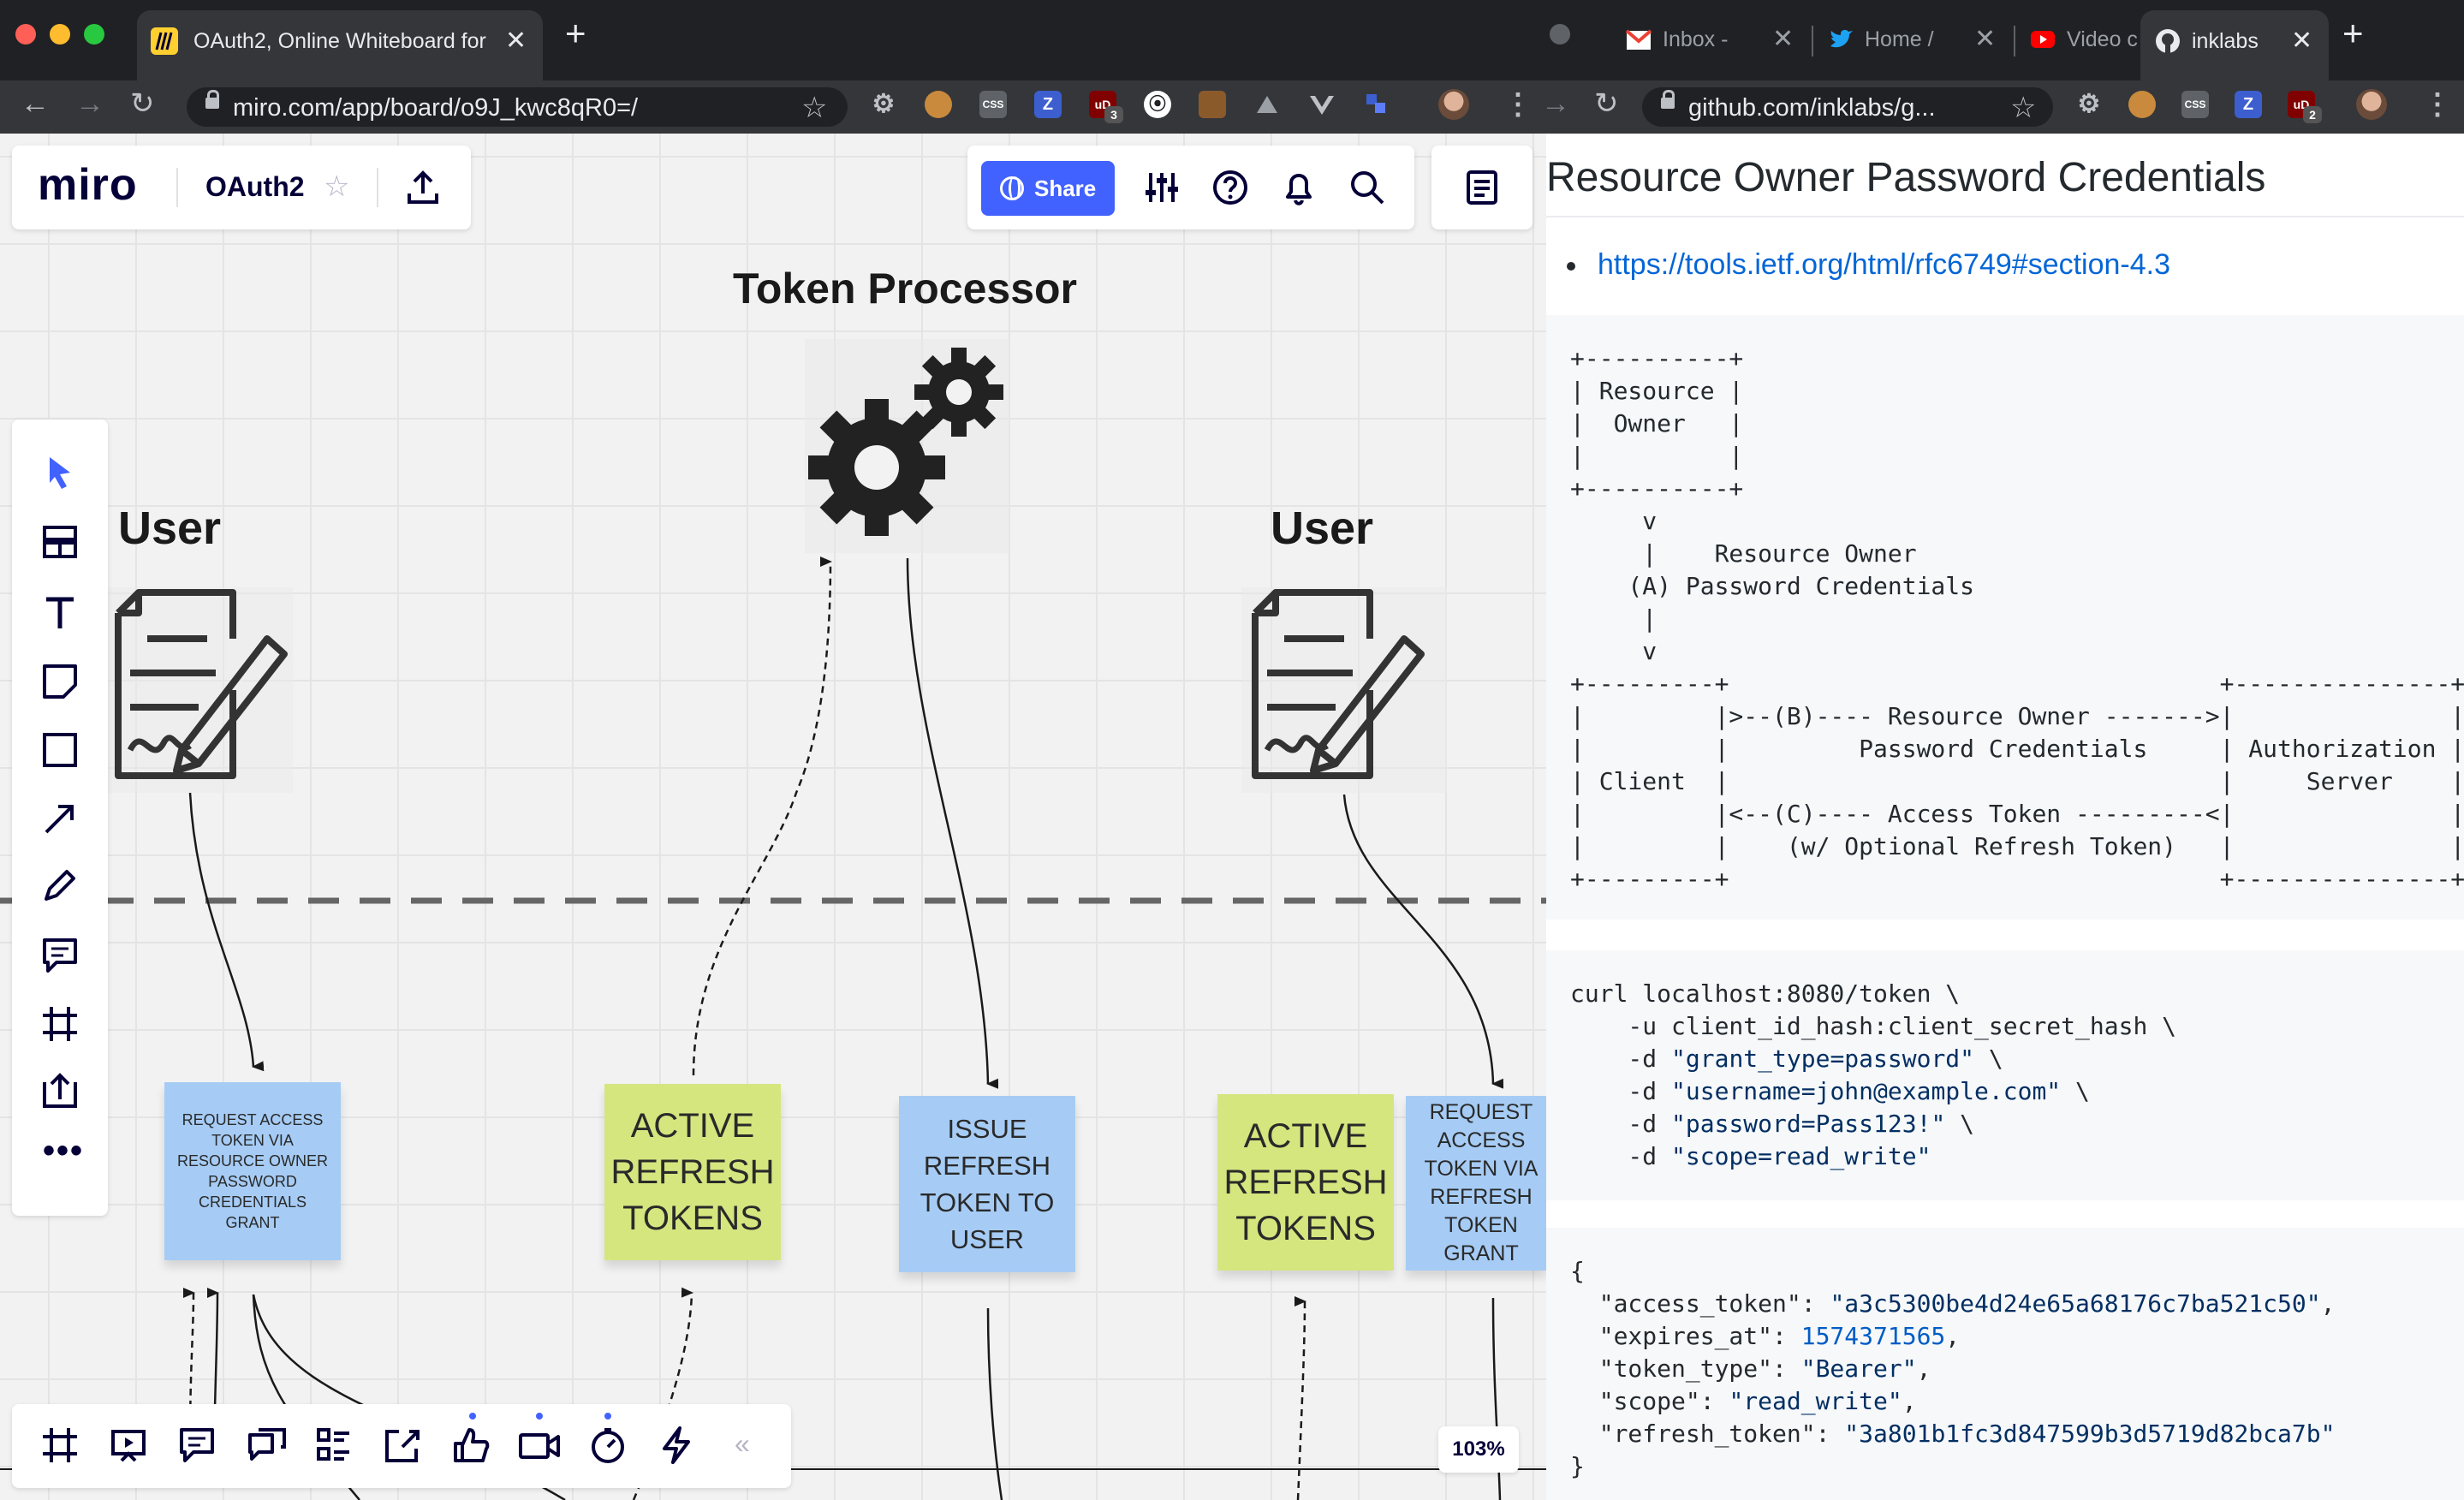 The image size is (2464, 1500). I want to click on card-list-icon, so click(334, 1445).